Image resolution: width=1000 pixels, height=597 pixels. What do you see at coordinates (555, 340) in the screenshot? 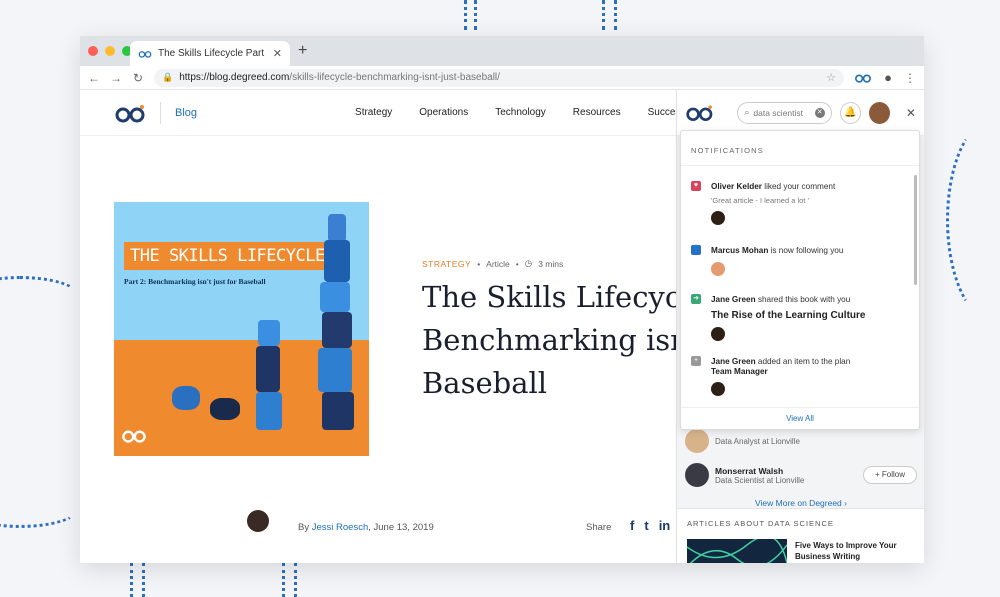
I see `article-title-line: Benchmarking isn` at bounding box center [555, 340].